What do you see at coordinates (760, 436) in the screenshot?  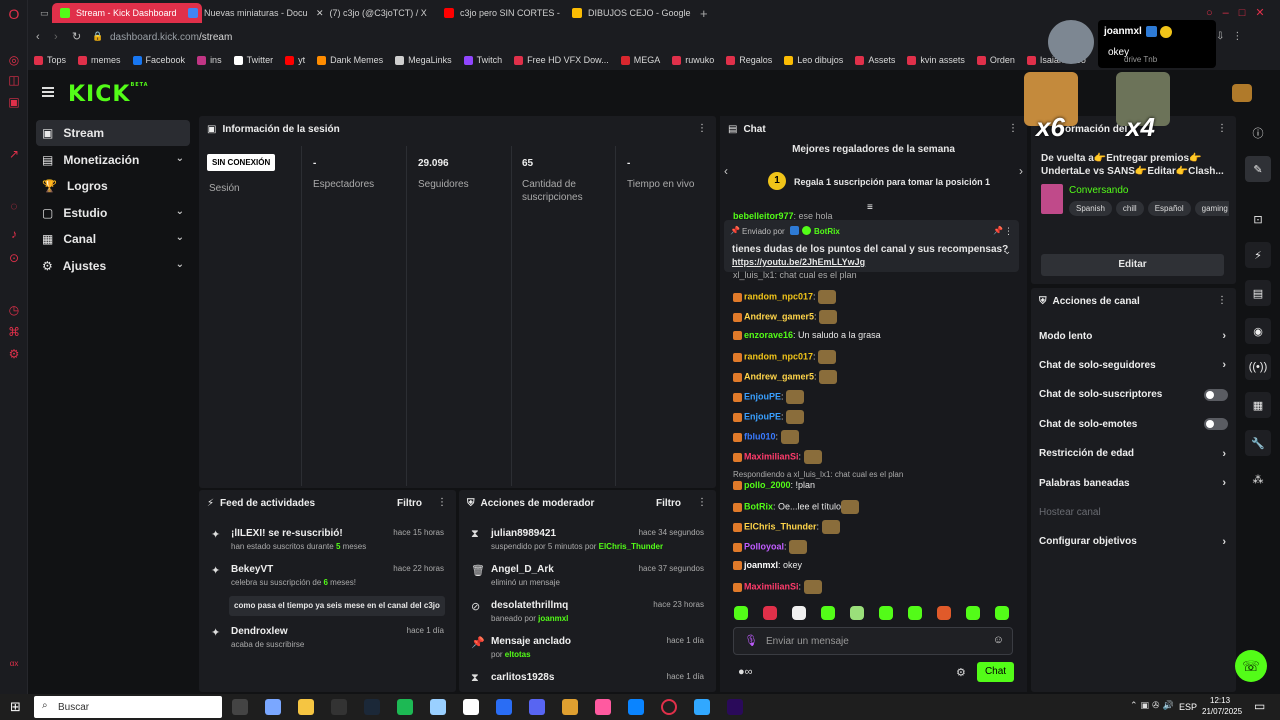 I see `chat-username: fblu010` at bounding box center [760, 436].